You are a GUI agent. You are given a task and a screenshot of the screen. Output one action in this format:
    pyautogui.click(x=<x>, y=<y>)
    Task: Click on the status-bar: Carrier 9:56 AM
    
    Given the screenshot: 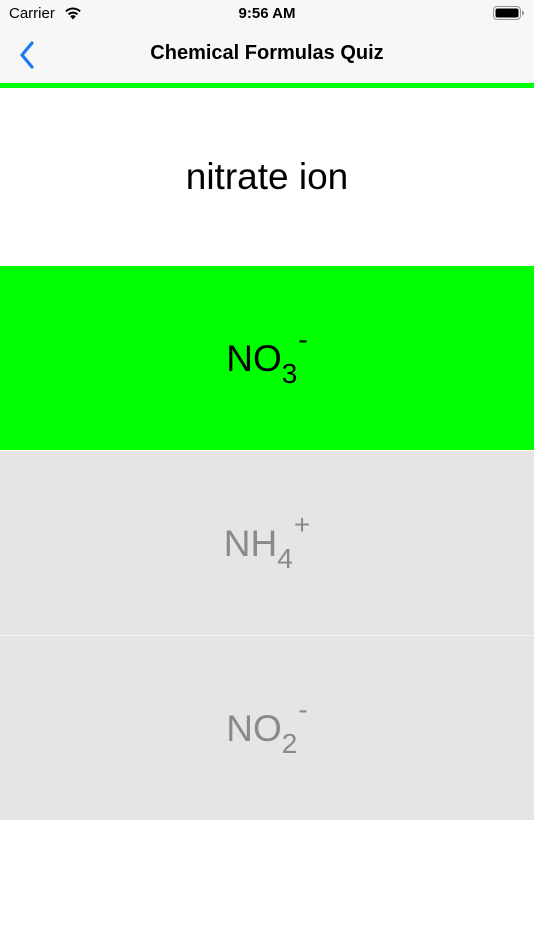 What is the action you would take?
    pyautogui.click(x=267, y=14)
    